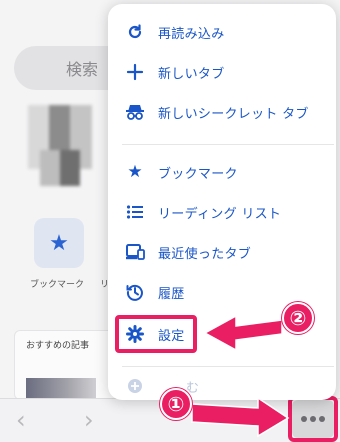 The width and height of the screenshot is (340, 442). Describe the element at coordinates (243, 333) in the screenshot. I see `arrow-to-settings` at that location.